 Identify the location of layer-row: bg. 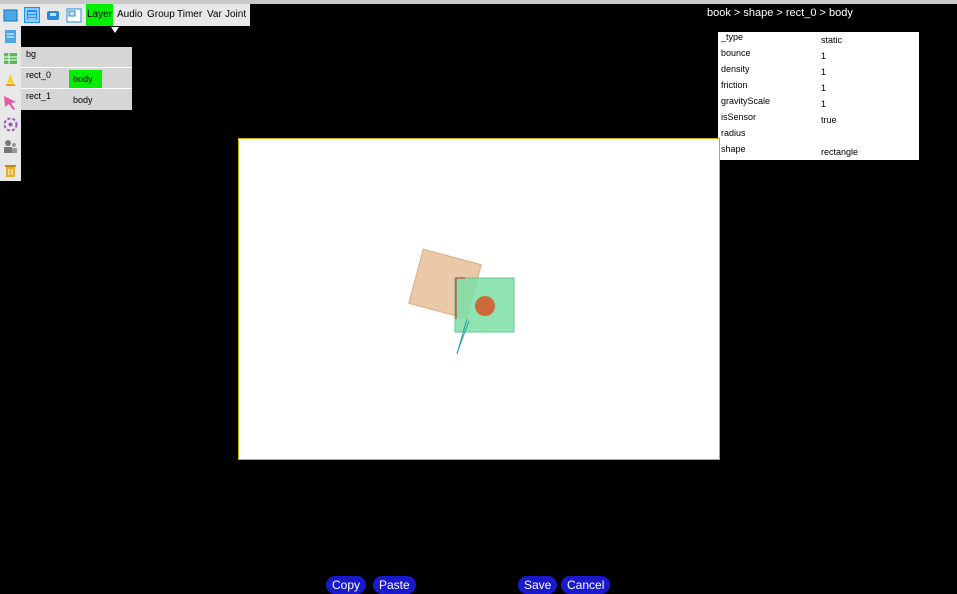
(76, 57).